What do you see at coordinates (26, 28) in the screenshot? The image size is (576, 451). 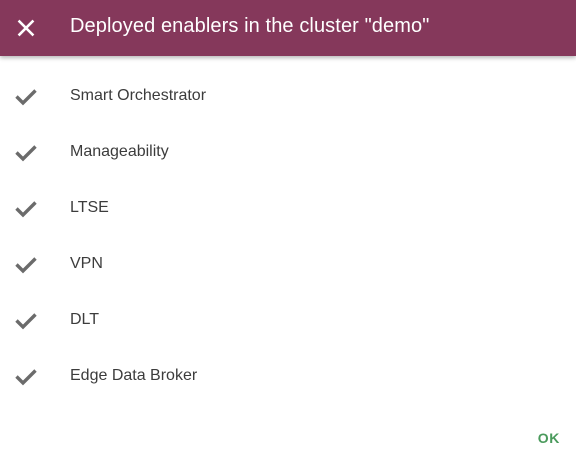 I see `close-icon` at bounding box center [26, 28].